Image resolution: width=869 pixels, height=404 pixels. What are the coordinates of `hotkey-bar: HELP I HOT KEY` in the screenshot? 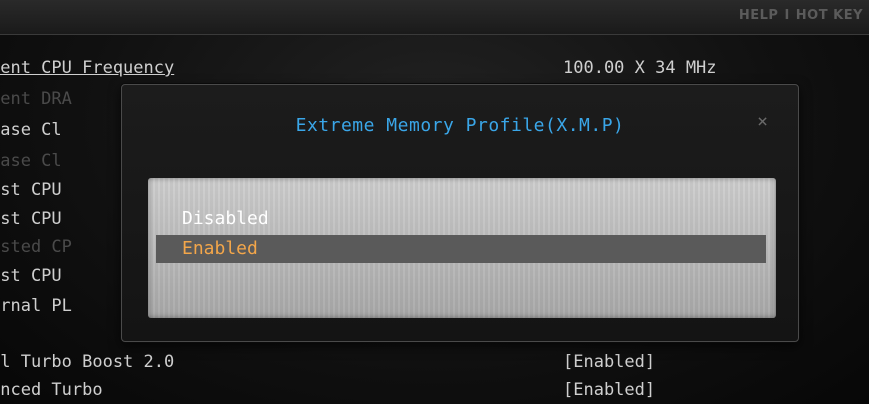 It's located at (801, 15).